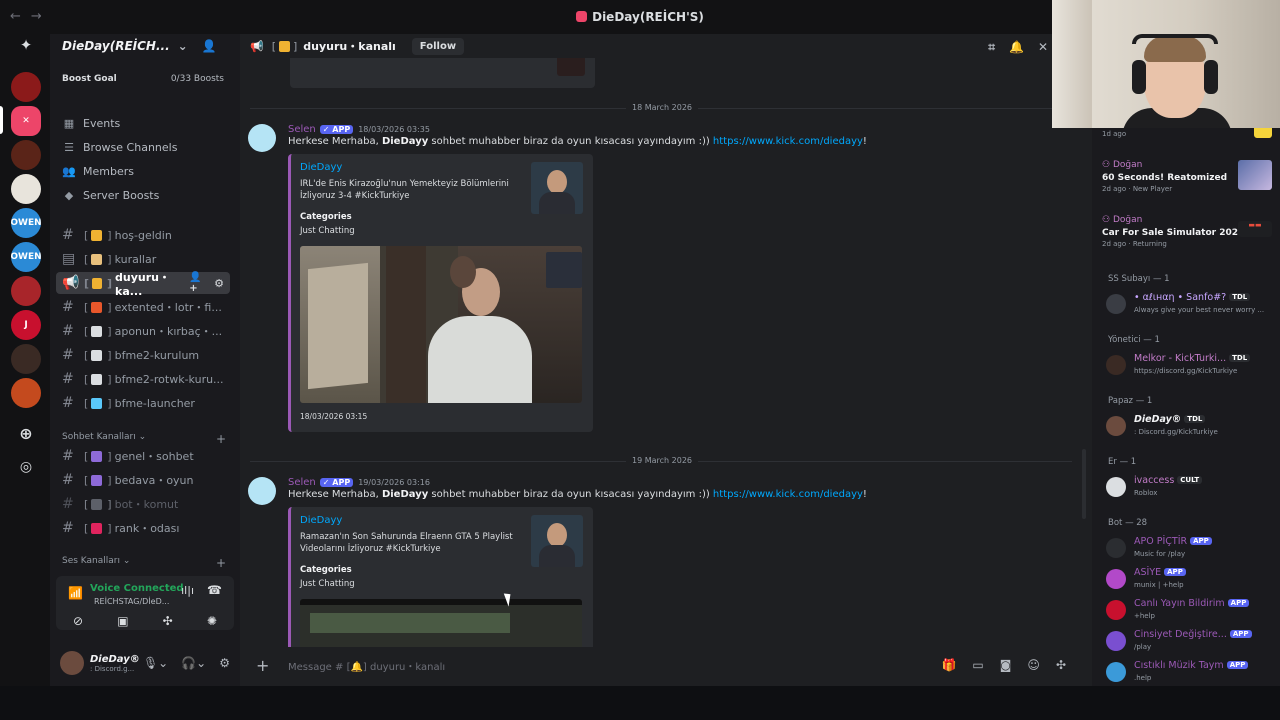  I want to click on embed-footer: 18/03/2026 03:15, so click(334, 416).